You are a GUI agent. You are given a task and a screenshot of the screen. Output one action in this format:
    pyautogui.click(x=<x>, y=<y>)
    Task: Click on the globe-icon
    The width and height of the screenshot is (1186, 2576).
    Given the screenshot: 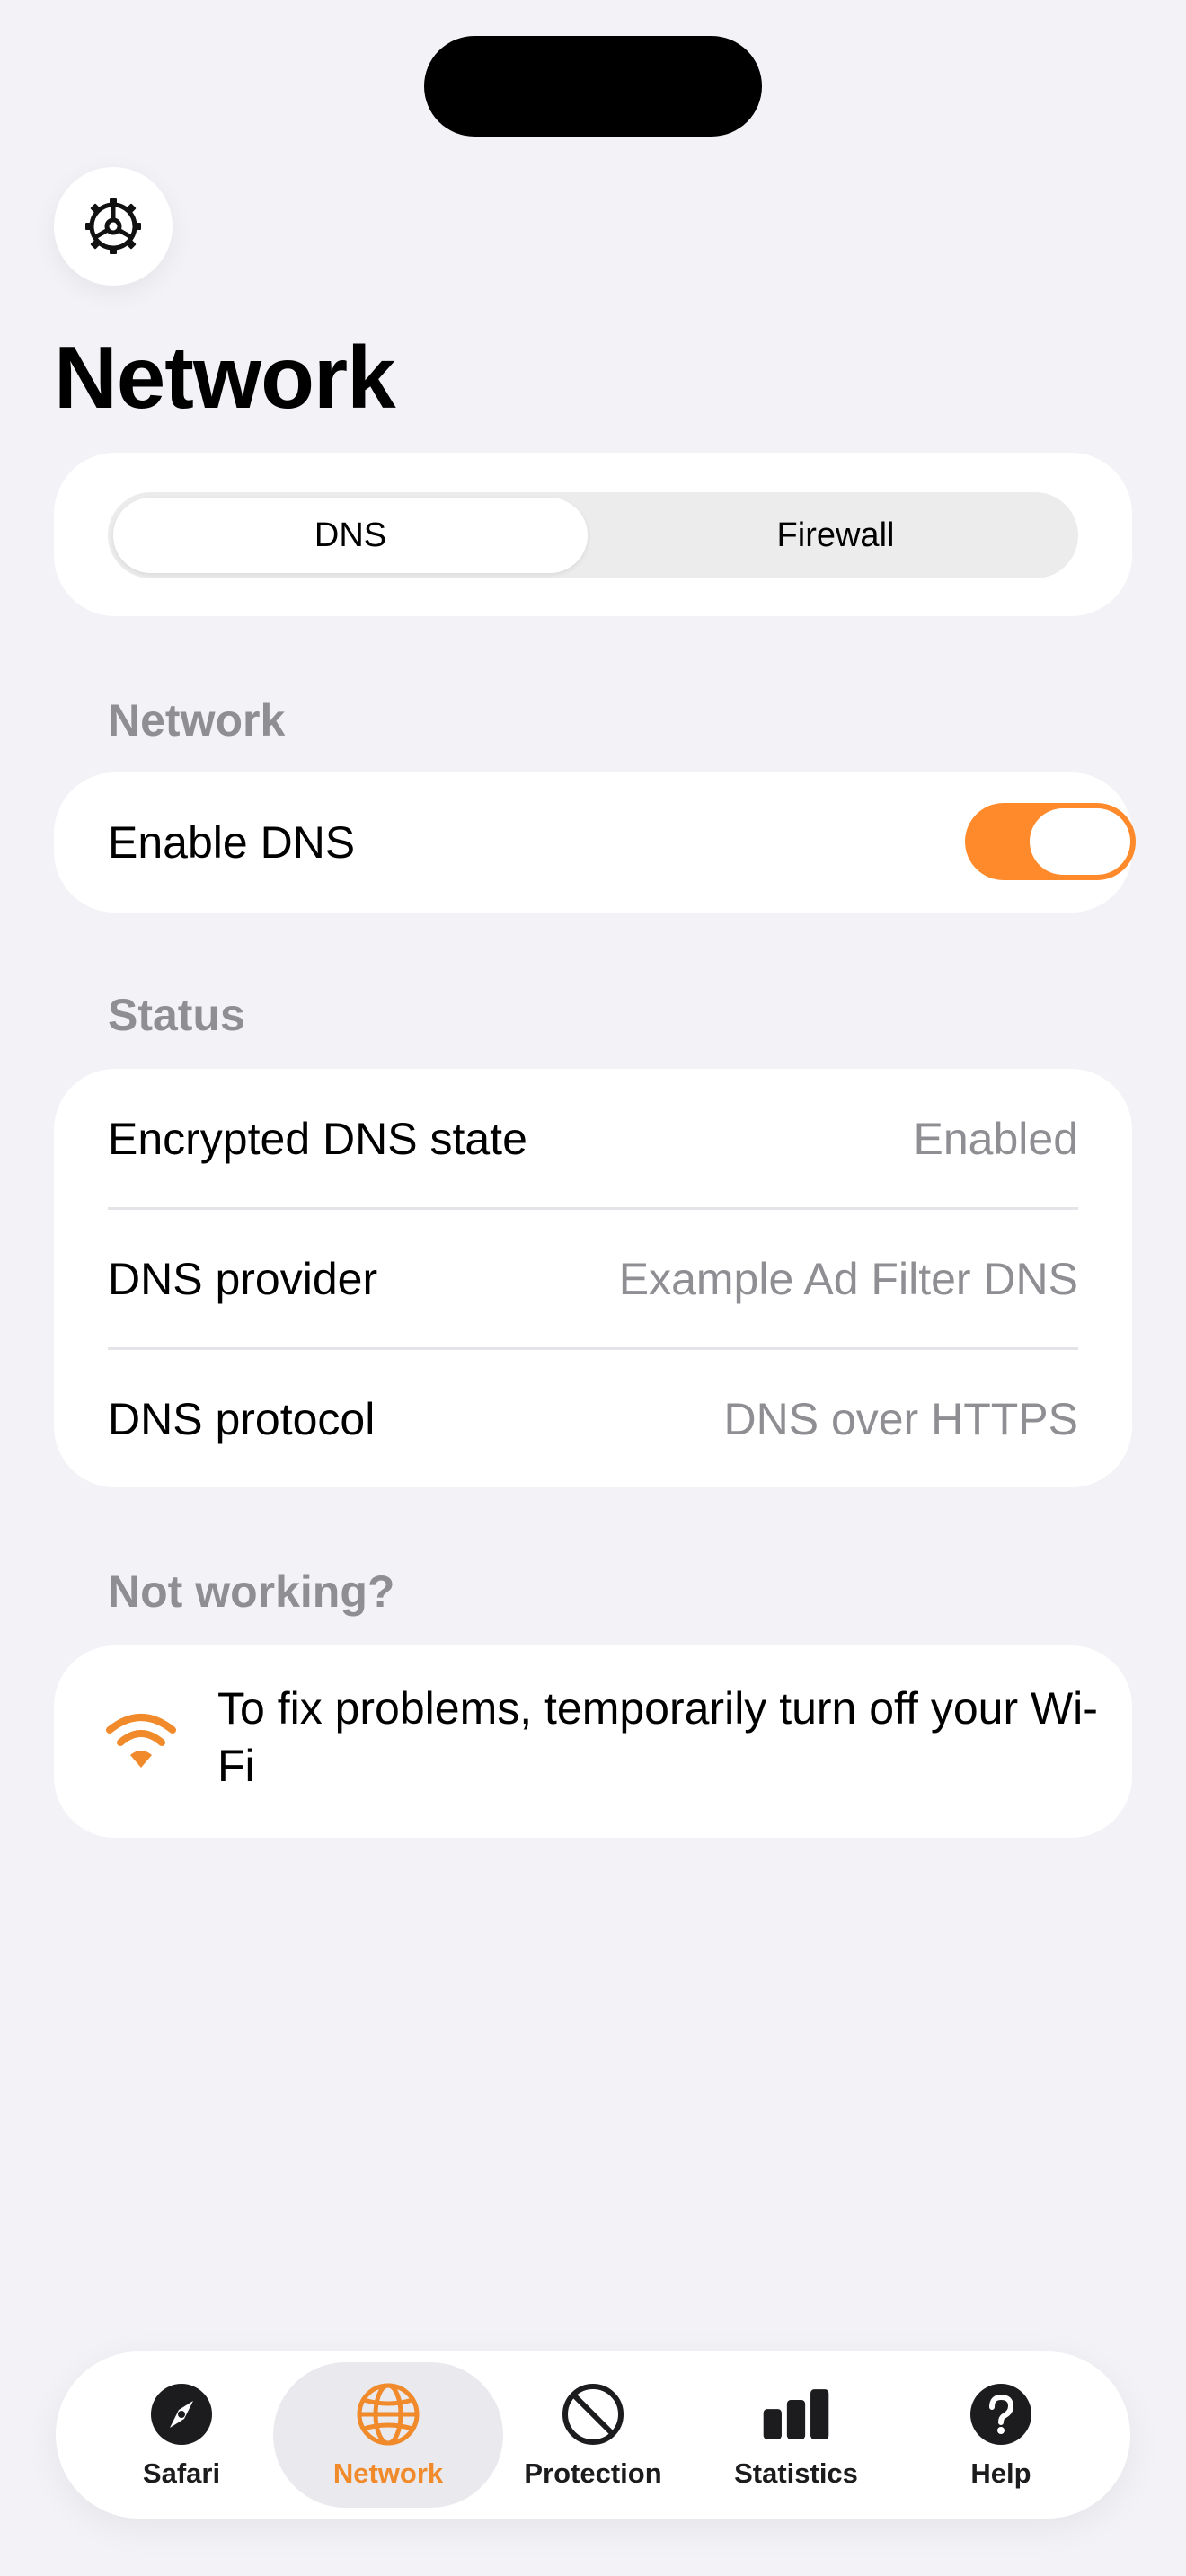 What is the action you would take?
    pyautogui.click(x=388, y=2414)
    